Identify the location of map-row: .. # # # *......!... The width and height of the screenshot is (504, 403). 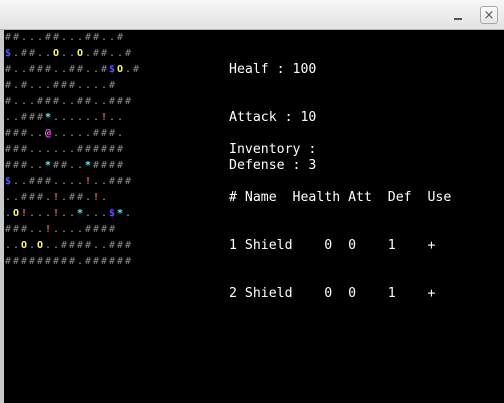
(64, 118).